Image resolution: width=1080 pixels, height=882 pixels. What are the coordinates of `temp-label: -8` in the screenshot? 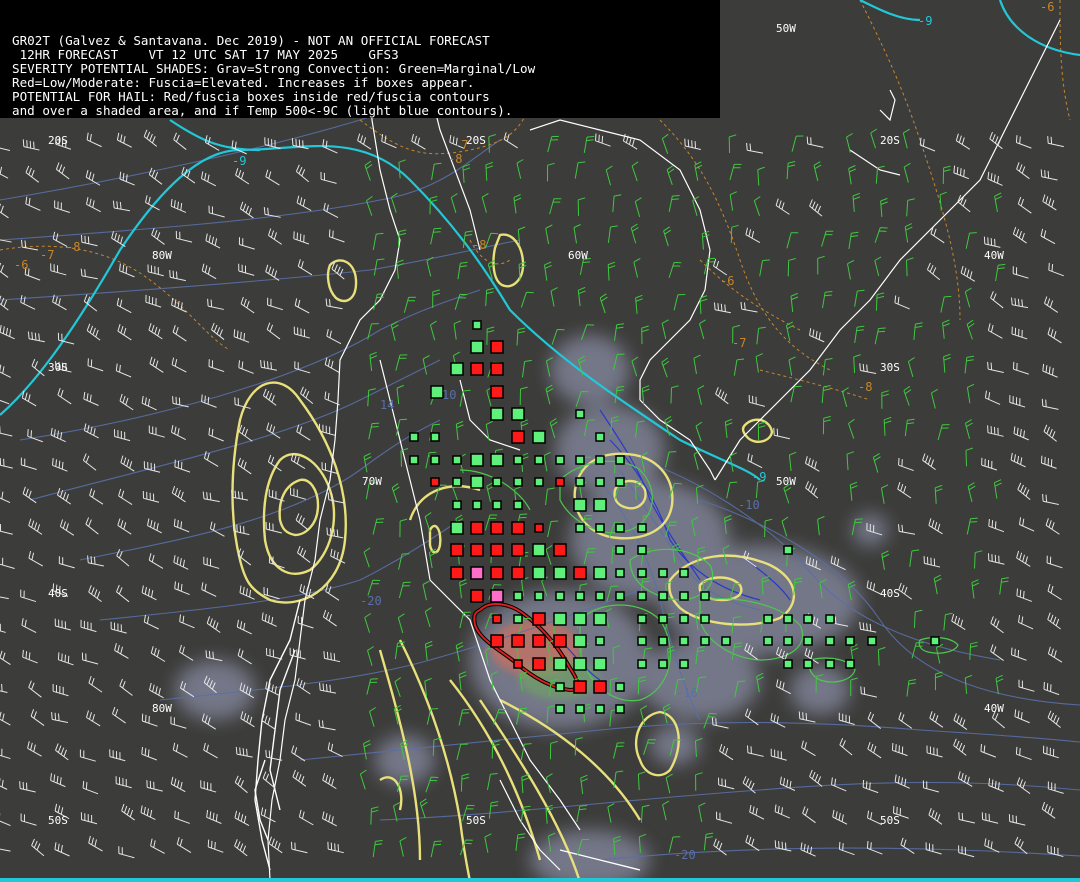 It's located at (455, 159).